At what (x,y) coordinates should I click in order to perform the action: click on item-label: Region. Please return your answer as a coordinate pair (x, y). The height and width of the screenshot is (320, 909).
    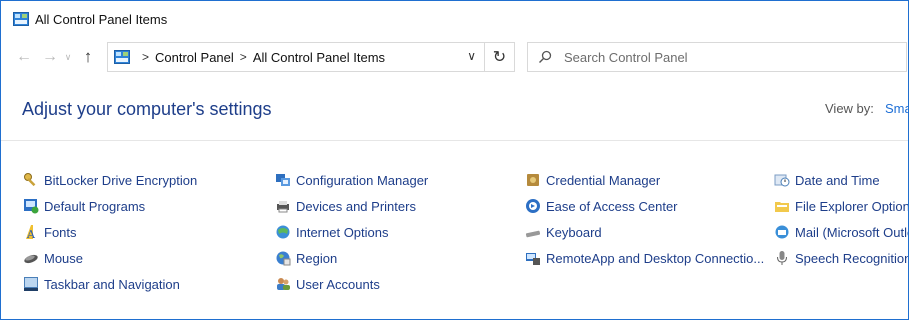
    Looking at the image, I should click on (317, 258).